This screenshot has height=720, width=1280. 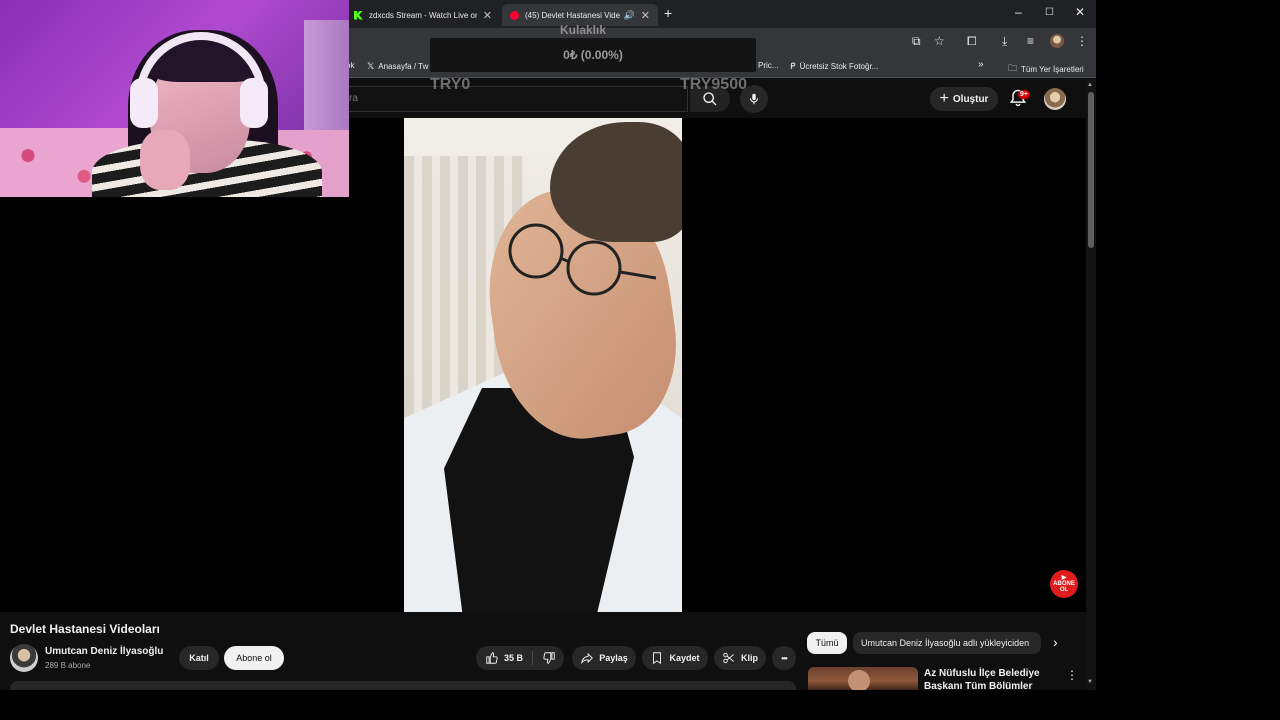 I want to click on recommendation-thumbnail, so click(x=863, y=678).